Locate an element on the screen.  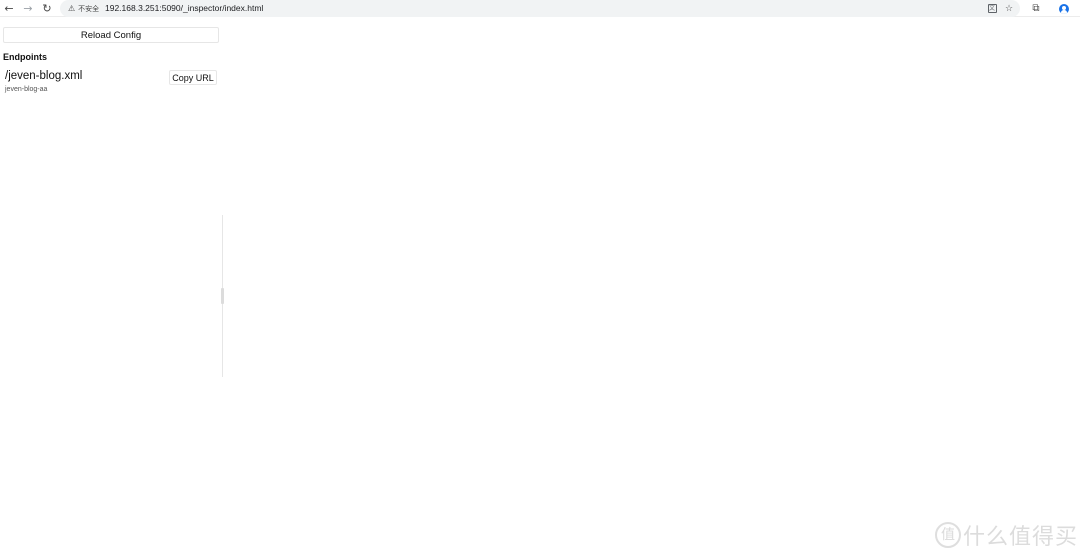
endpoint-item: /jeven-blog.xml jeven-blog-aa Copy URL is located at coordinates (111, 83).